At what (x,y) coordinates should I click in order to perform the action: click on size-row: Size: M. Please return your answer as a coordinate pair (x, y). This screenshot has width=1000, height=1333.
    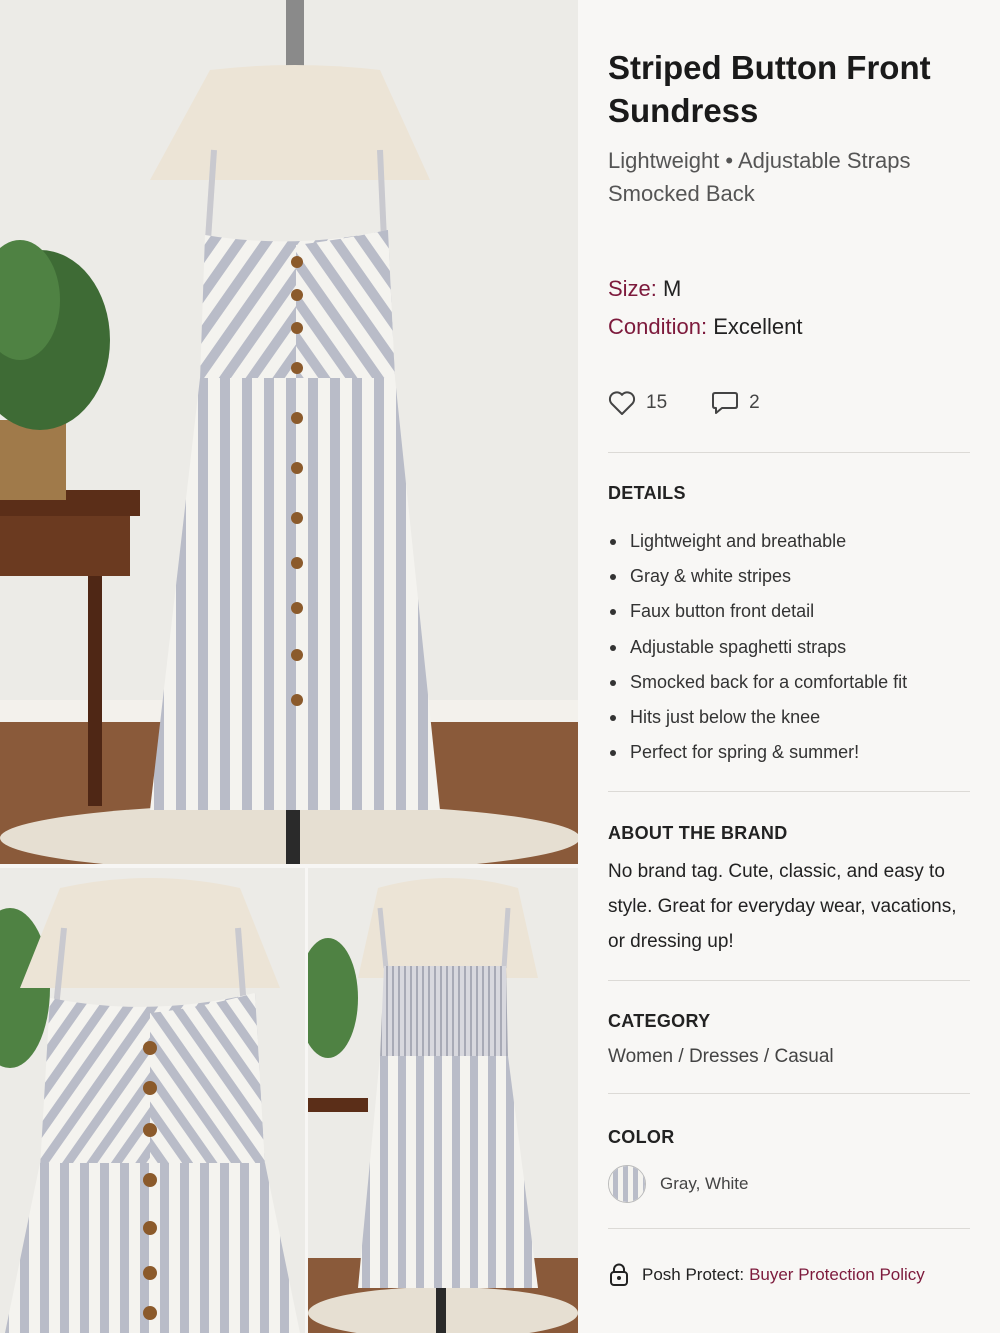
    Looking at the image, I should click on (644, 289).